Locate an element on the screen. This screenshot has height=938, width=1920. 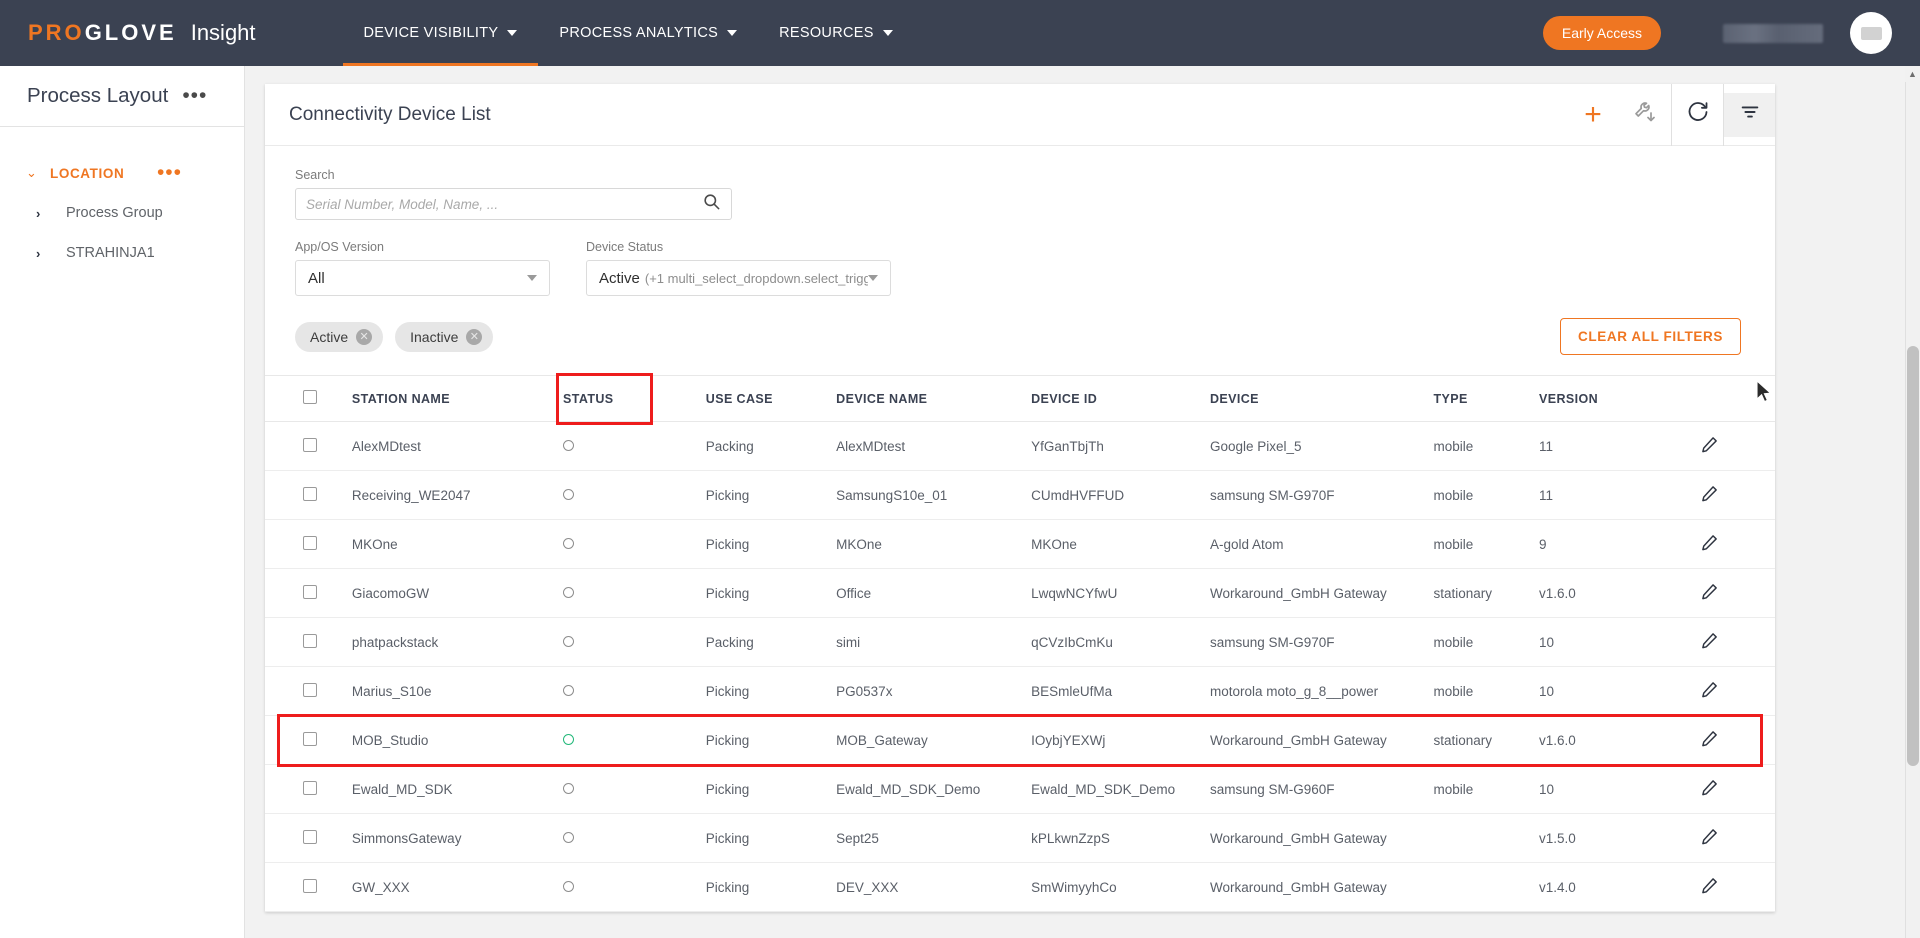
search-box is located at coordinates (513, 204).